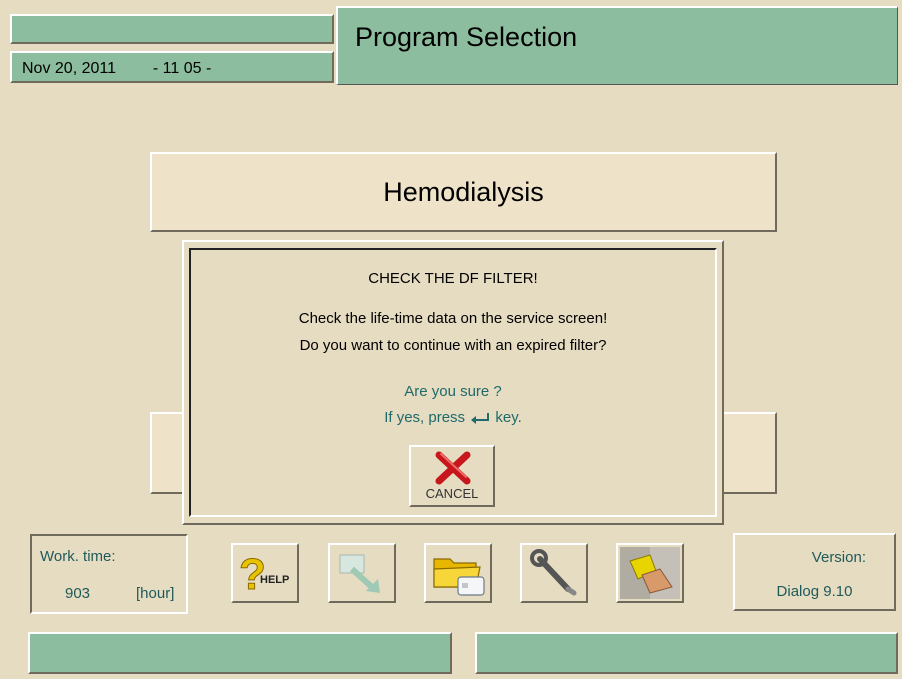 This screenshot has width=902, height=679. Describe the element at coordinates (452, 493) in the screenshot. I see `cancel-label: CANCEL` at that location.